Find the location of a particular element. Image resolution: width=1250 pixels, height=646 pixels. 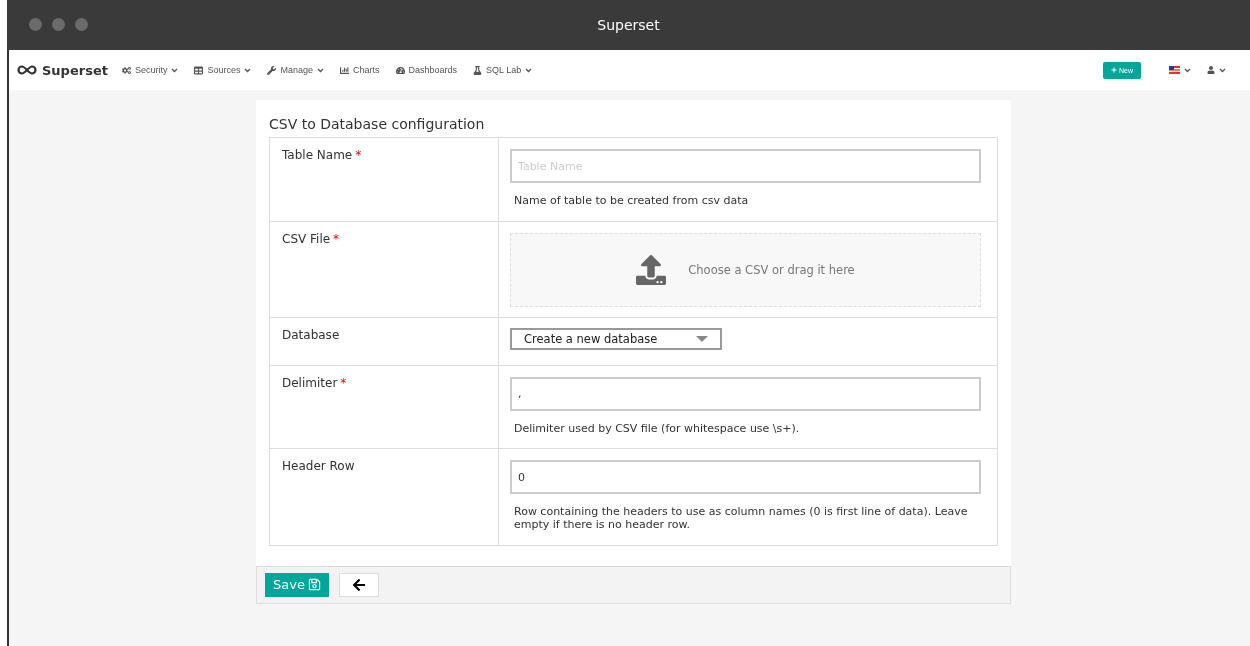

window-title: Superset is located at coordinates (628, 25).